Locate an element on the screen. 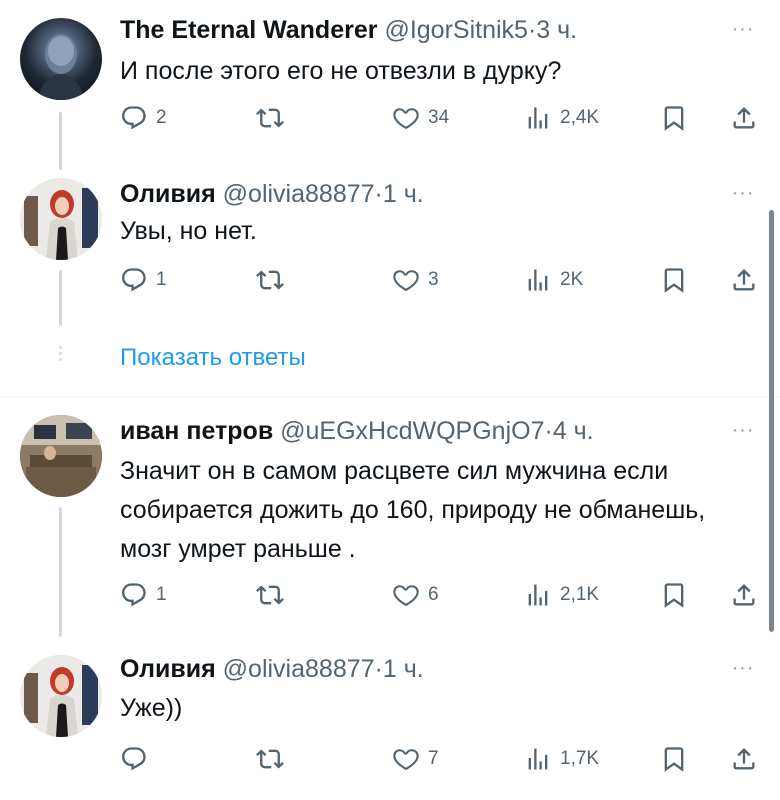 This screenshot has height=800, width=780. views-button: 2,4K is located at coordinates (561, 118).